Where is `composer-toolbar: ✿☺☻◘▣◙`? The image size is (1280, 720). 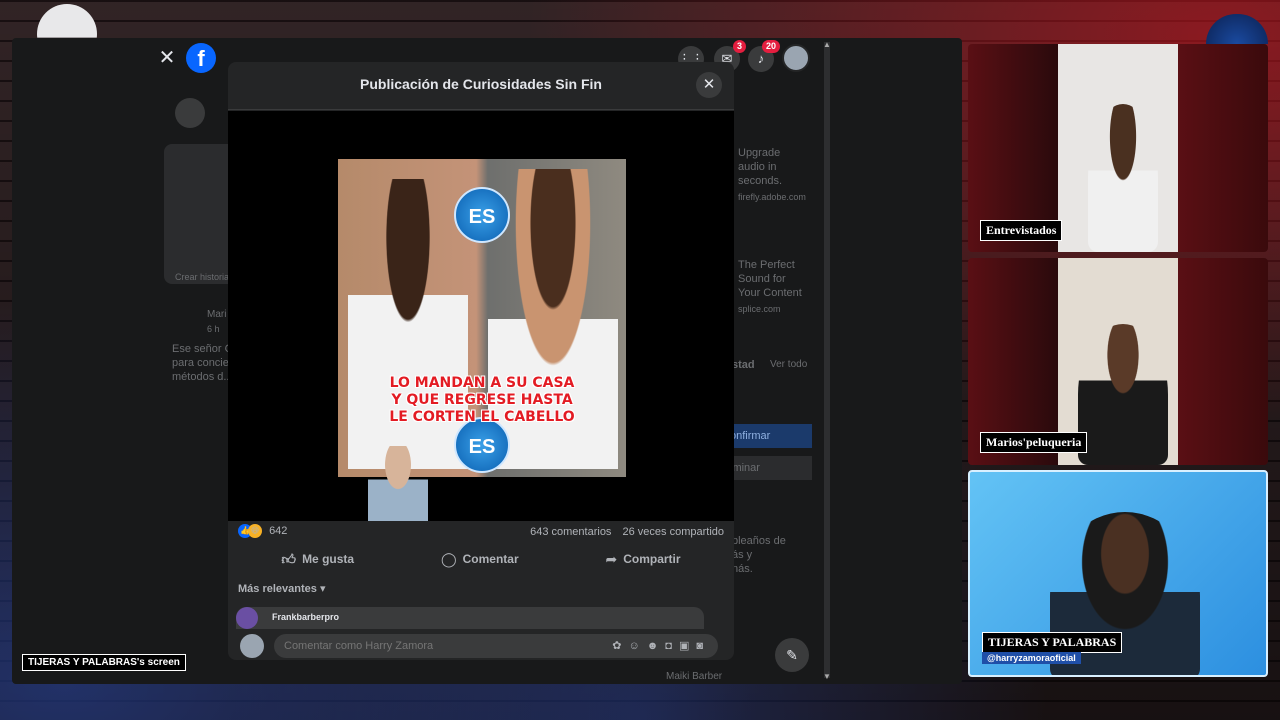
composer-toolbar: ✿☺☻◘▣◙ is located at coordinates (661, 645).